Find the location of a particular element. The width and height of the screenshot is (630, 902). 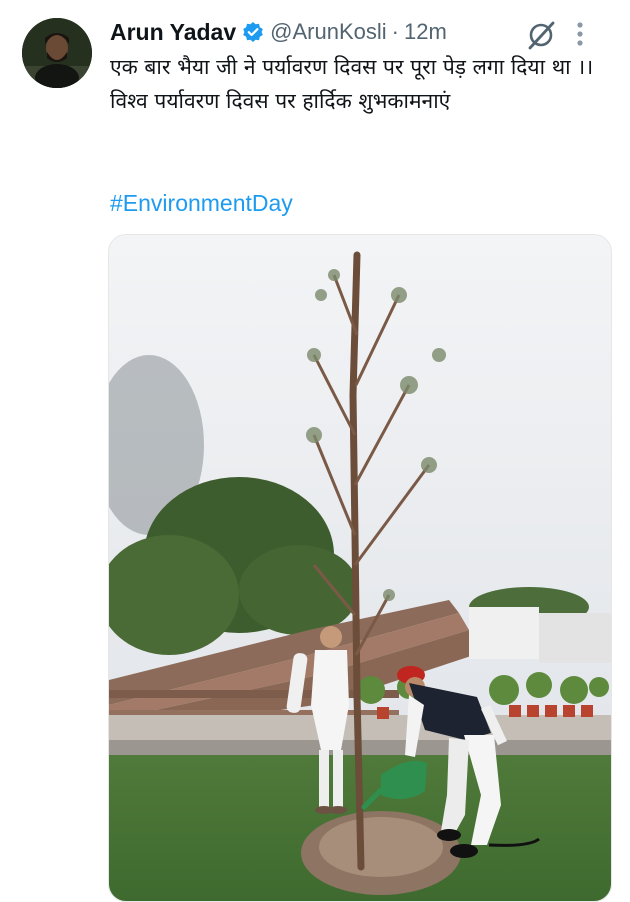

author-handle: @ArunKosli is located at coordinates (328, 32).